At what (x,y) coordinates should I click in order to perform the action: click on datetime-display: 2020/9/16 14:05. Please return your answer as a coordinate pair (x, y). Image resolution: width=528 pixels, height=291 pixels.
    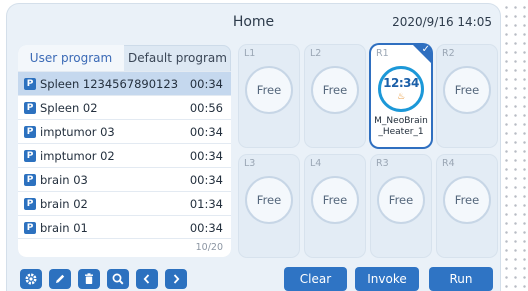
    Looking at the image, I should click on (442, 22).